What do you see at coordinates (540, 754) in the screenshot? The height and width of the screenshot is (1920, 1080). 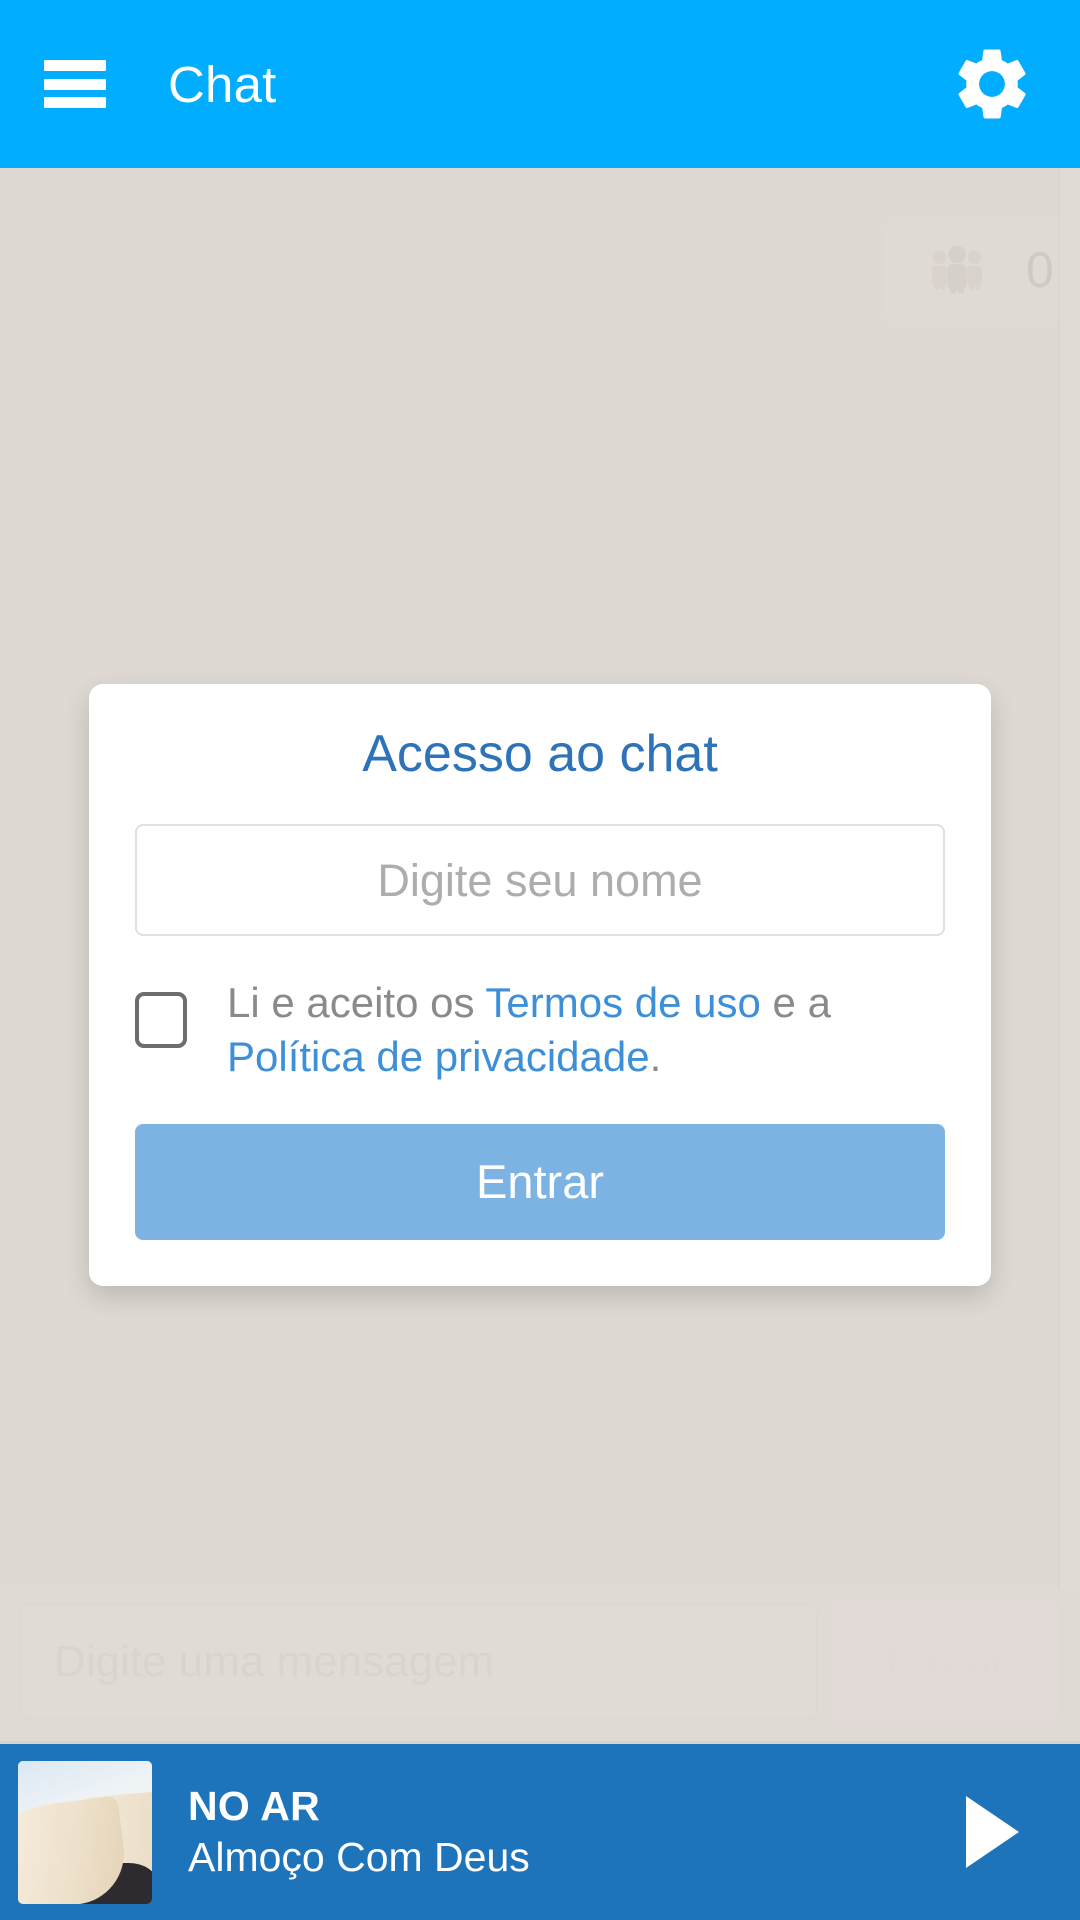 I see `login-modal-title: Acesso ao chat` at bounding box center [540, 754].